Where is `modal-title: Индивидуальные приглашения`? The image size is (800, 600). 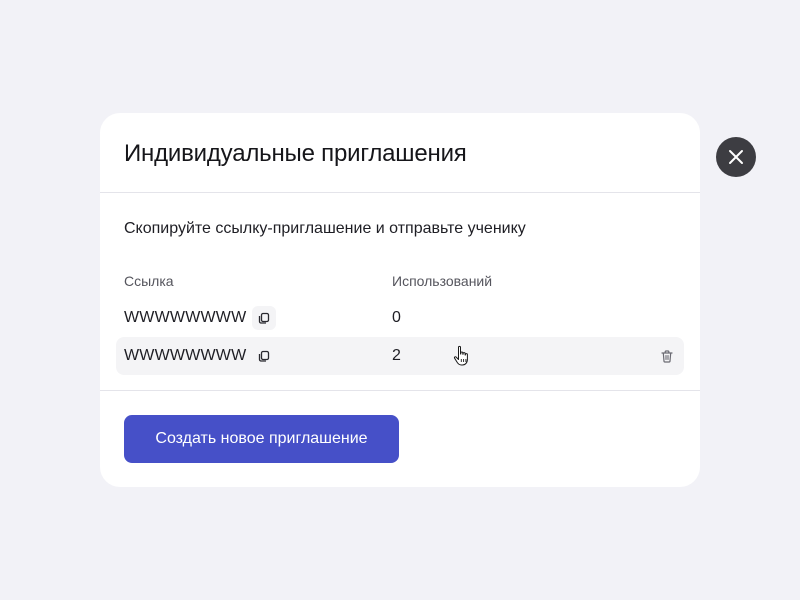 modal-title: Индивидуальные приглашения is located at coordinates (295, 153).